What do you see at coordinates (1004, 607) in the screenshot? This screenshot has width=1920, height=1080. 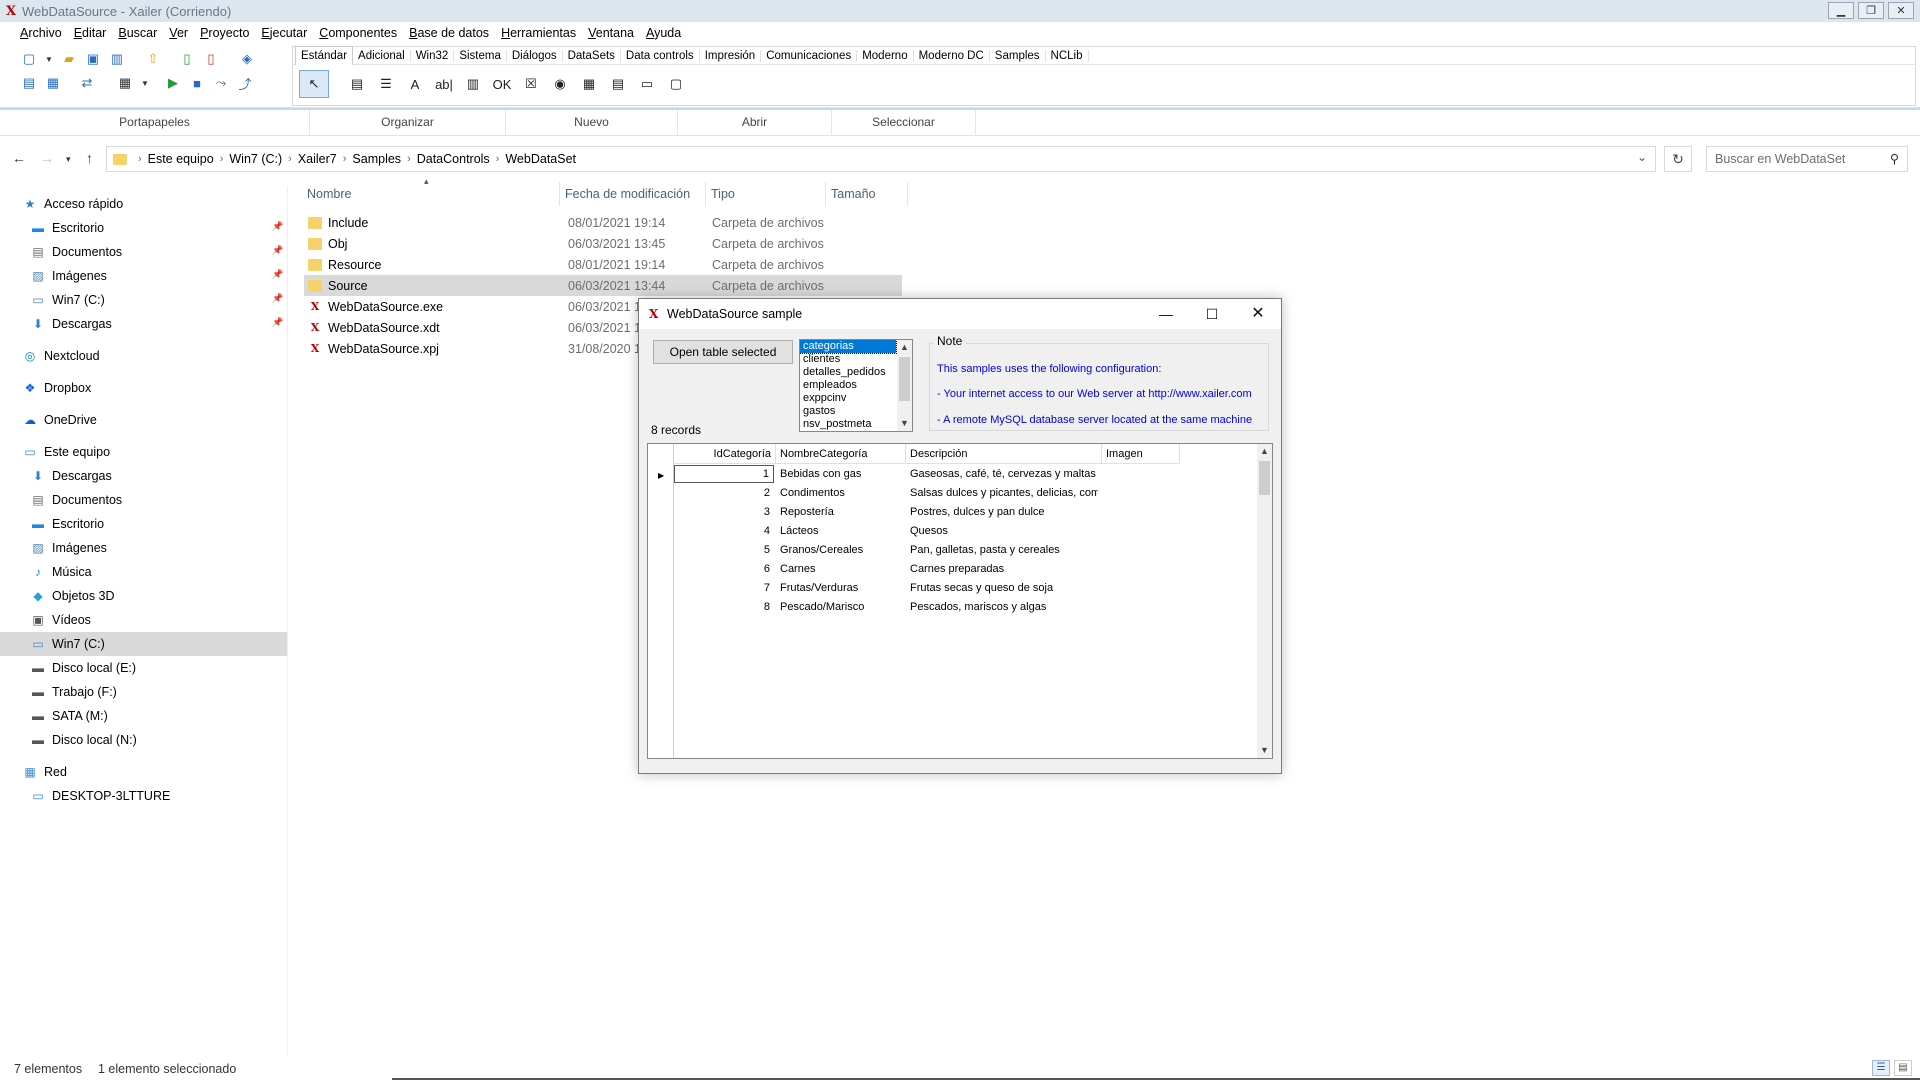 I see `grid-cell-description: Pescados, mariscos y algas` at bounding box center [1004, 607].